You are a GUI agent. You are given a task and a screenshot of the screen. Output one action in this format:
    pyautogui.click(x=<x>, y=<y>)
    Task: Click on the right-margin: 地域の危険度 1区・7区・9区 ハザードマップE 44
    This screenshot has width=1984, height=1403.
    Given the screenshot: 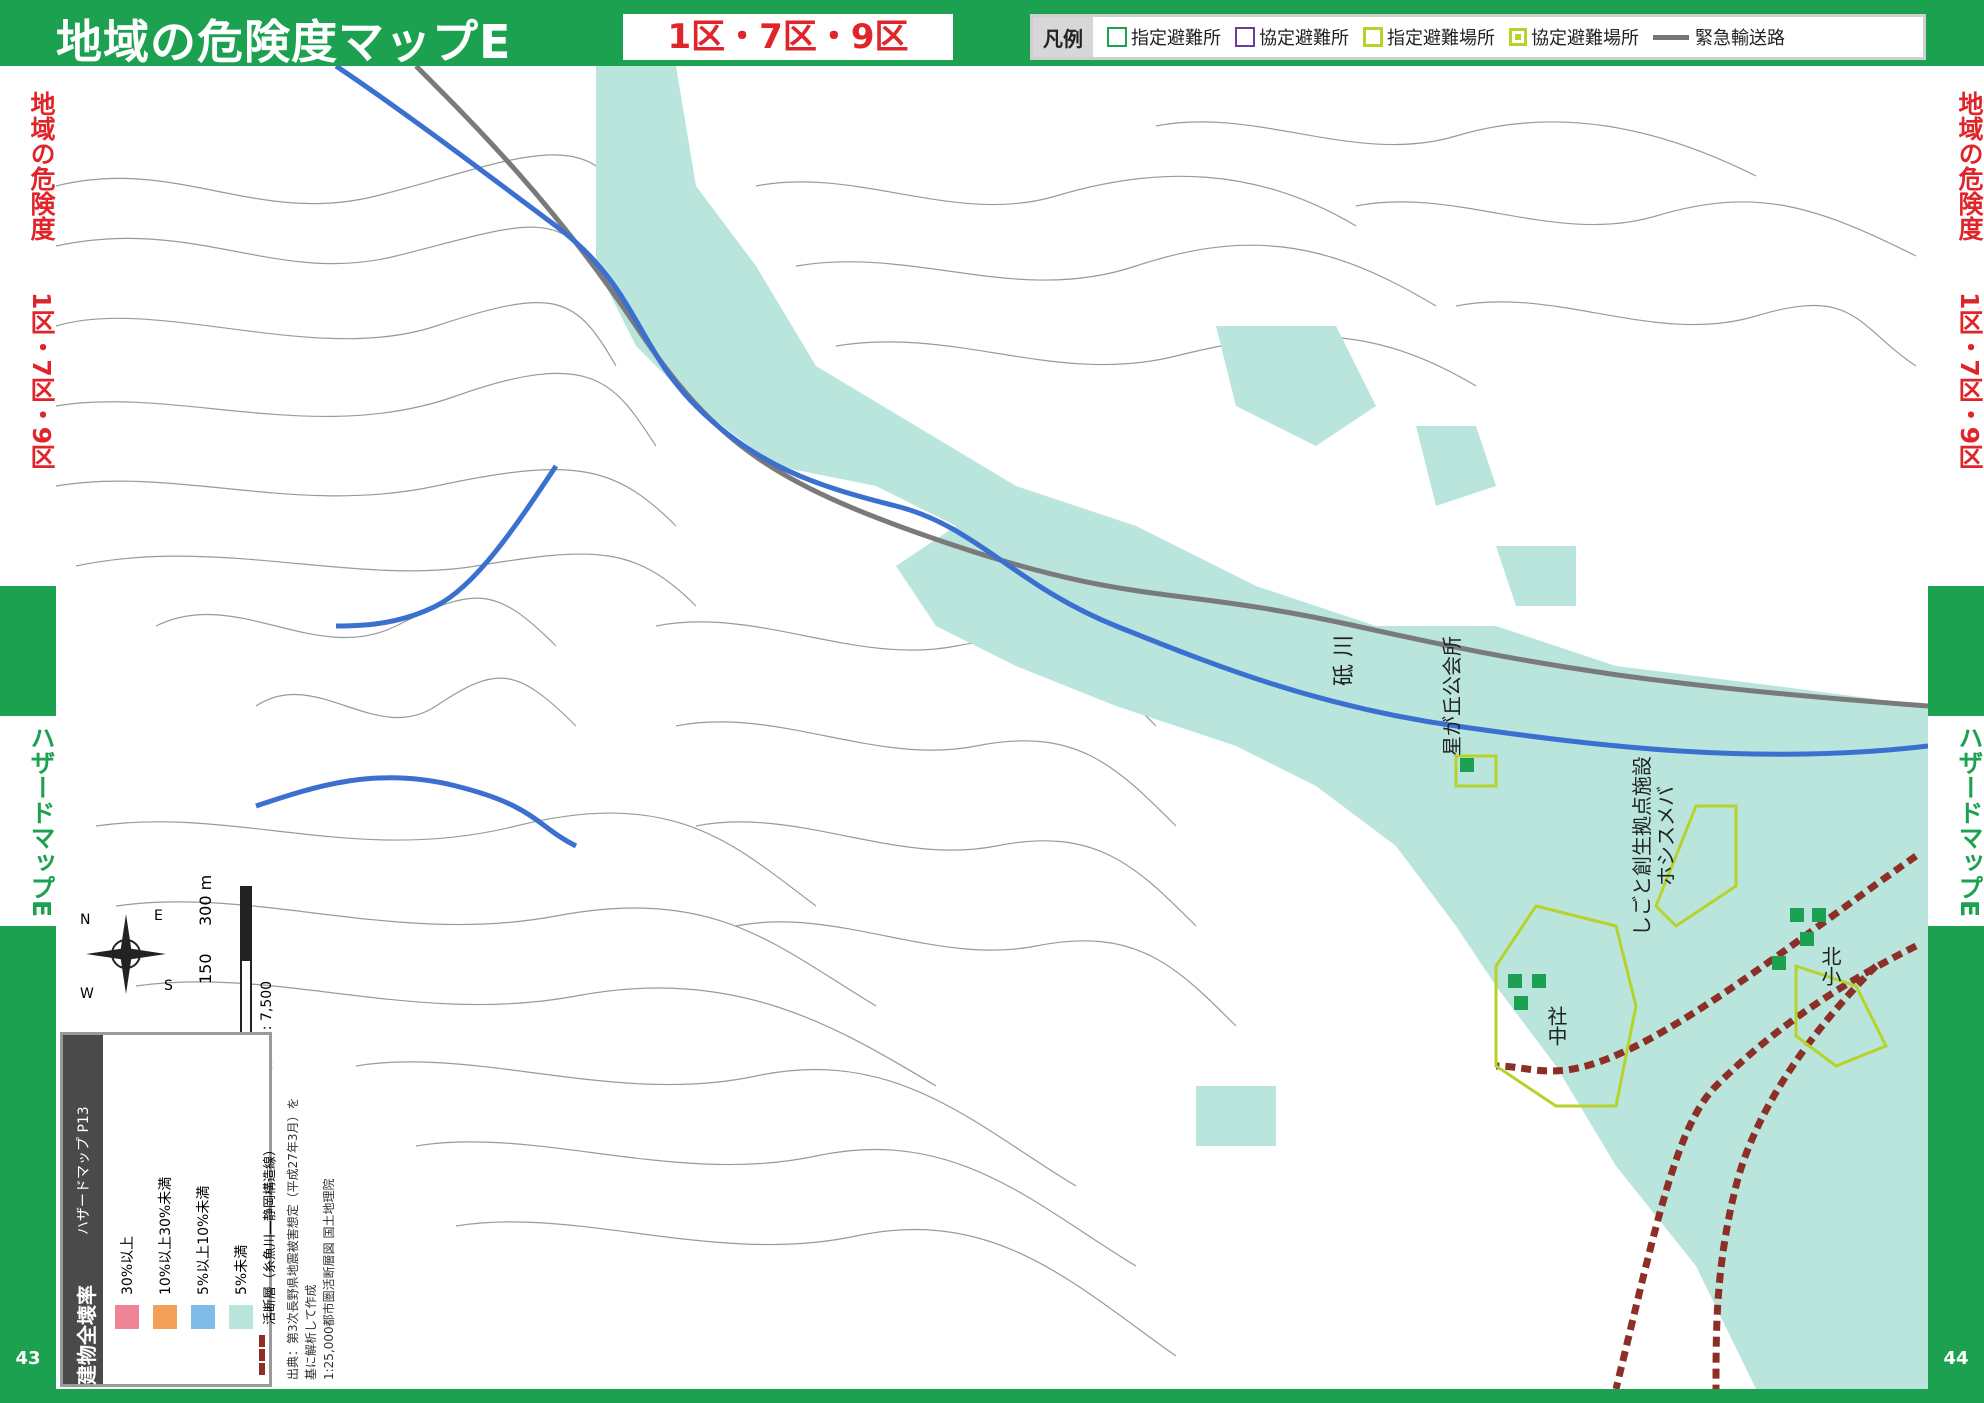 What is the action you would take?
    pyautogui.click(x=1956, y=727)
    